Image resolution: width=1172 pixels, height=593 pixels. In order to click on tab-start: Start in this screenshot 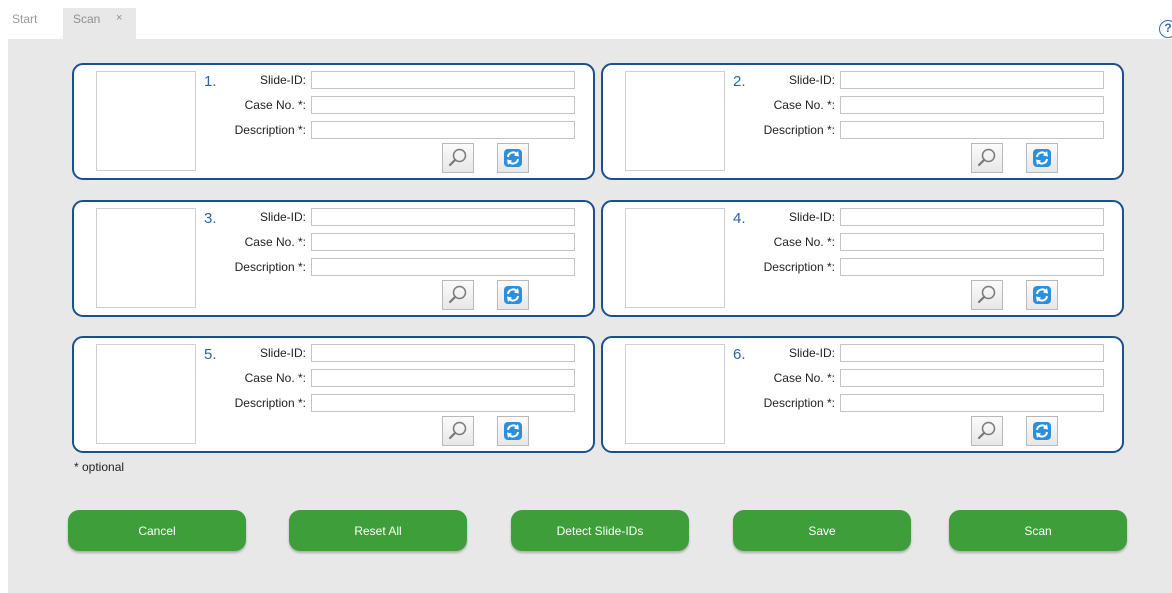, I will do `click(24, 19)`.